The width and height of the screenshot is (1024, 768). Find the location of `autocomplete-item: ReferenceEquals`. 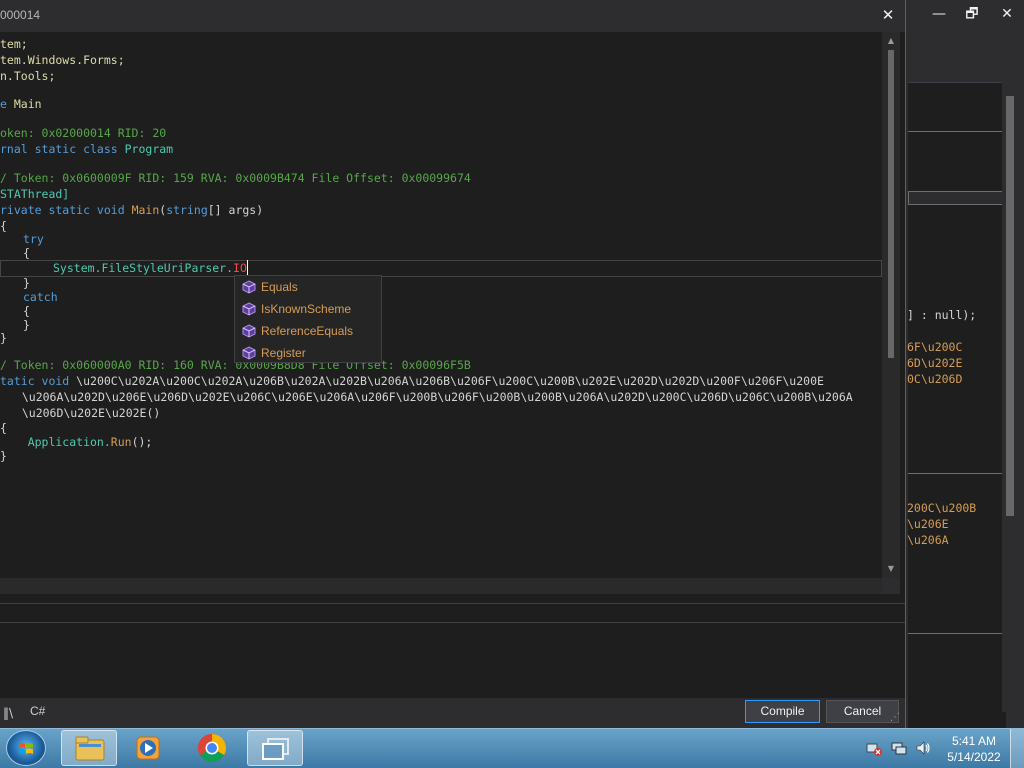

autocomplete-item: ReferenceEquals is located at coordinates (308, 331).